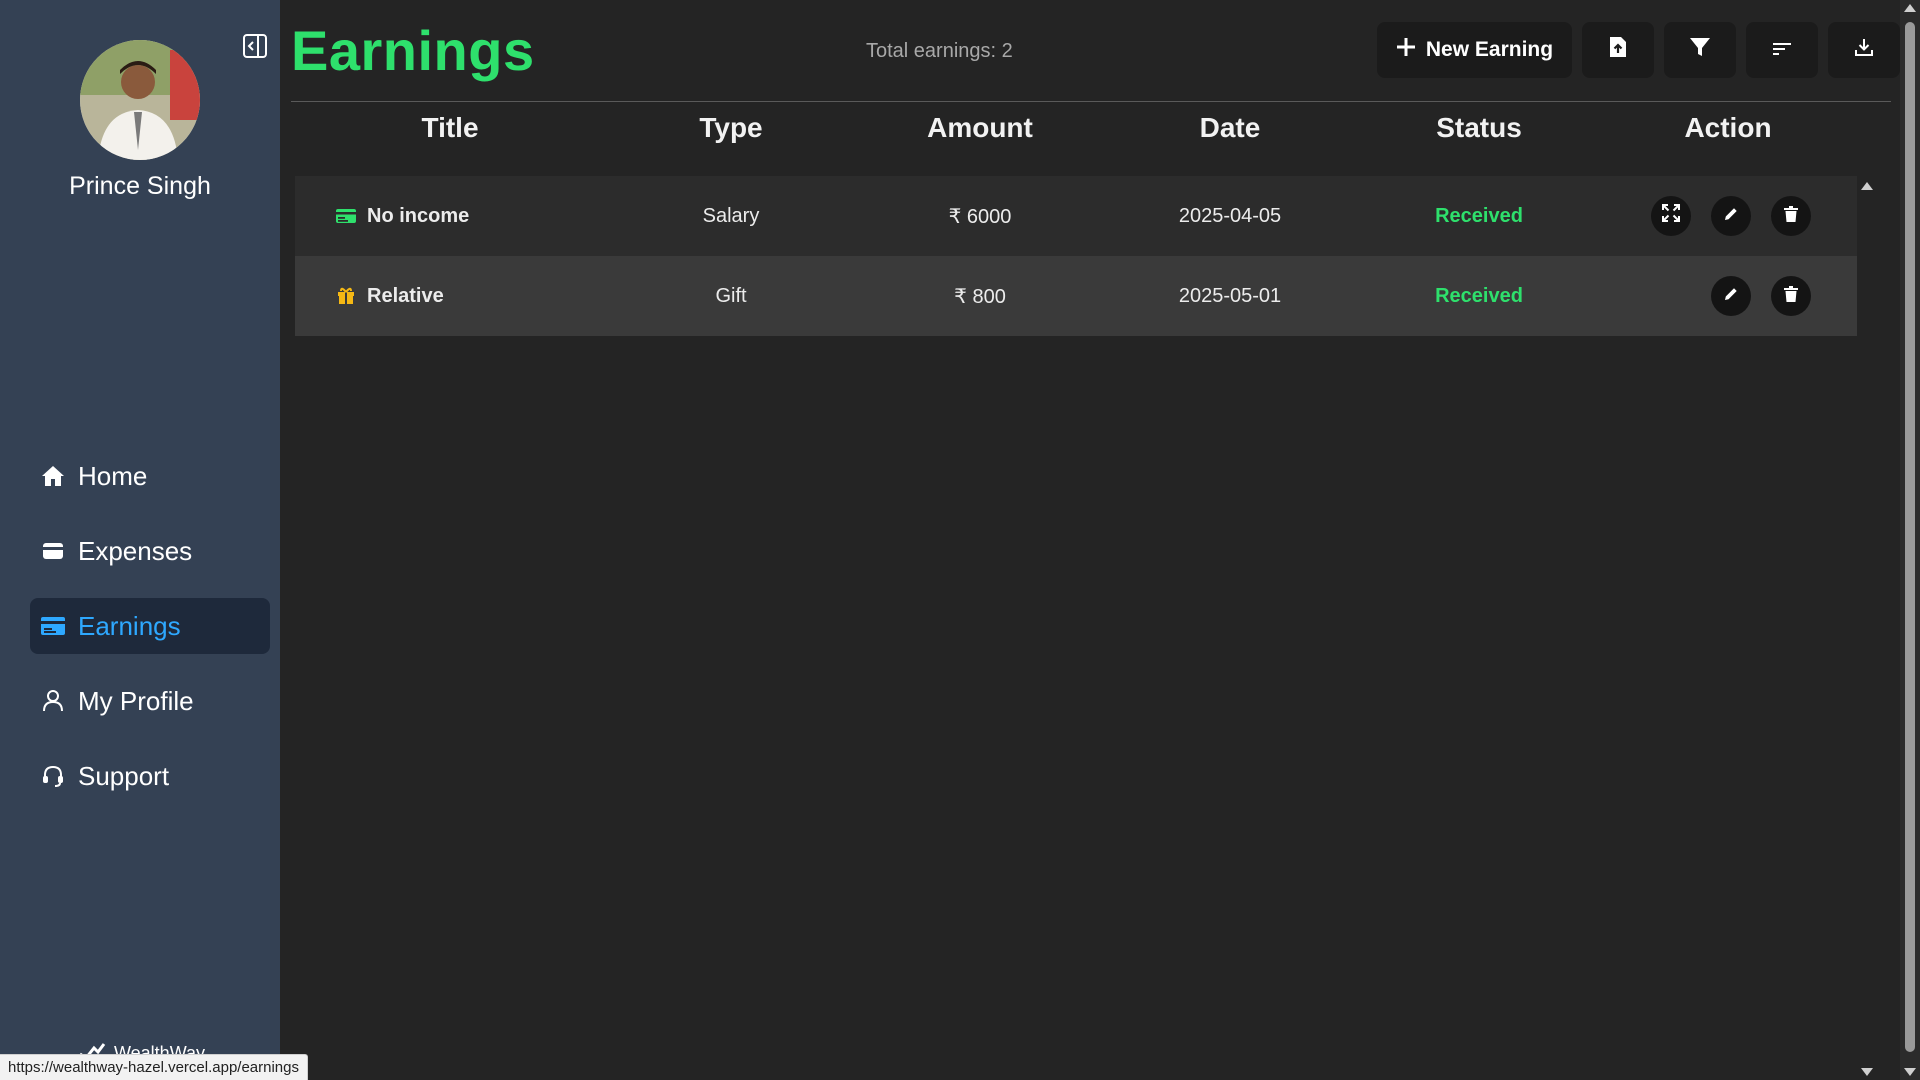 The image size is (1920, 1080). I want to click on plus-icon, so click(1406, 50).